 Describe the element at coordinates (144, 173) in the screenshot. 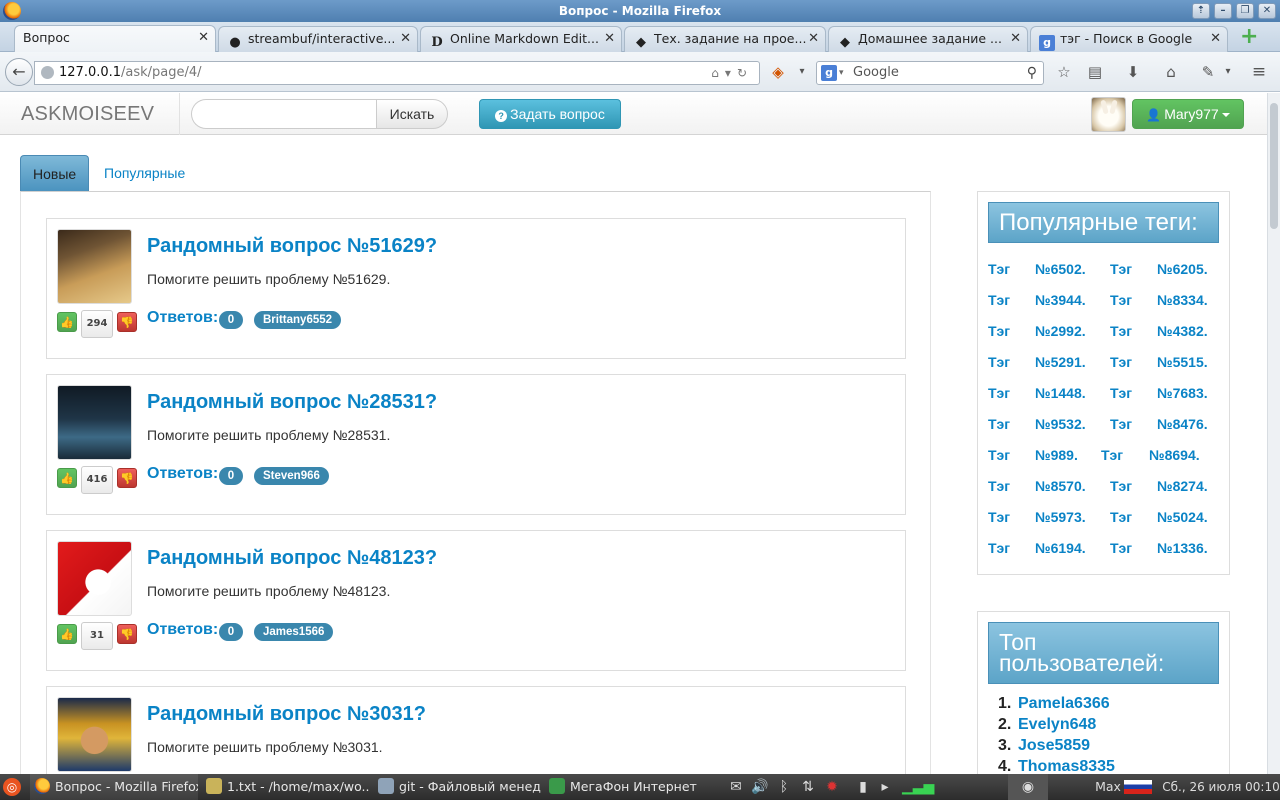

I see `tab-popular: Популярные` at that location.